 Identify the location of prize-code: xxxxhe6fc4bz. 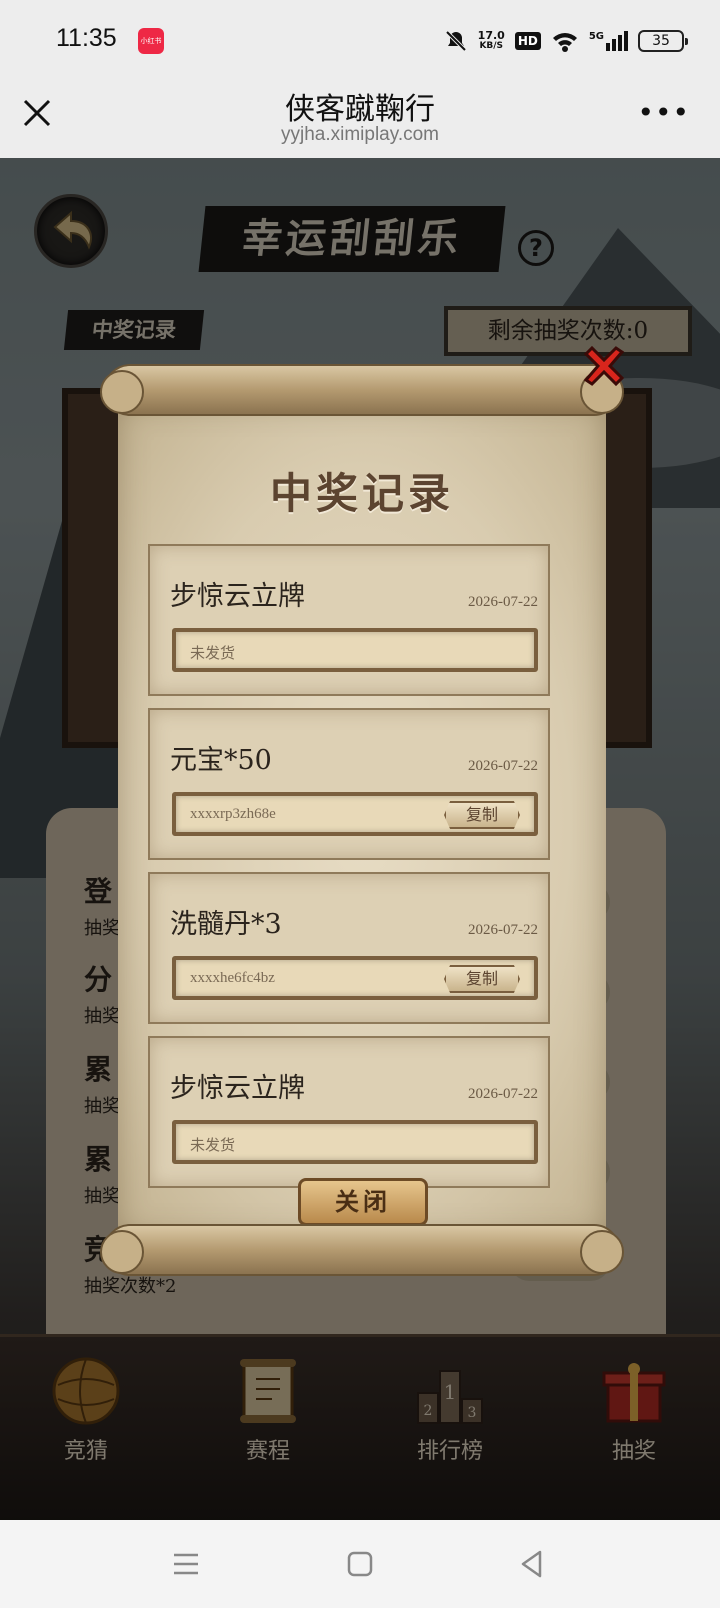
(232, 978).